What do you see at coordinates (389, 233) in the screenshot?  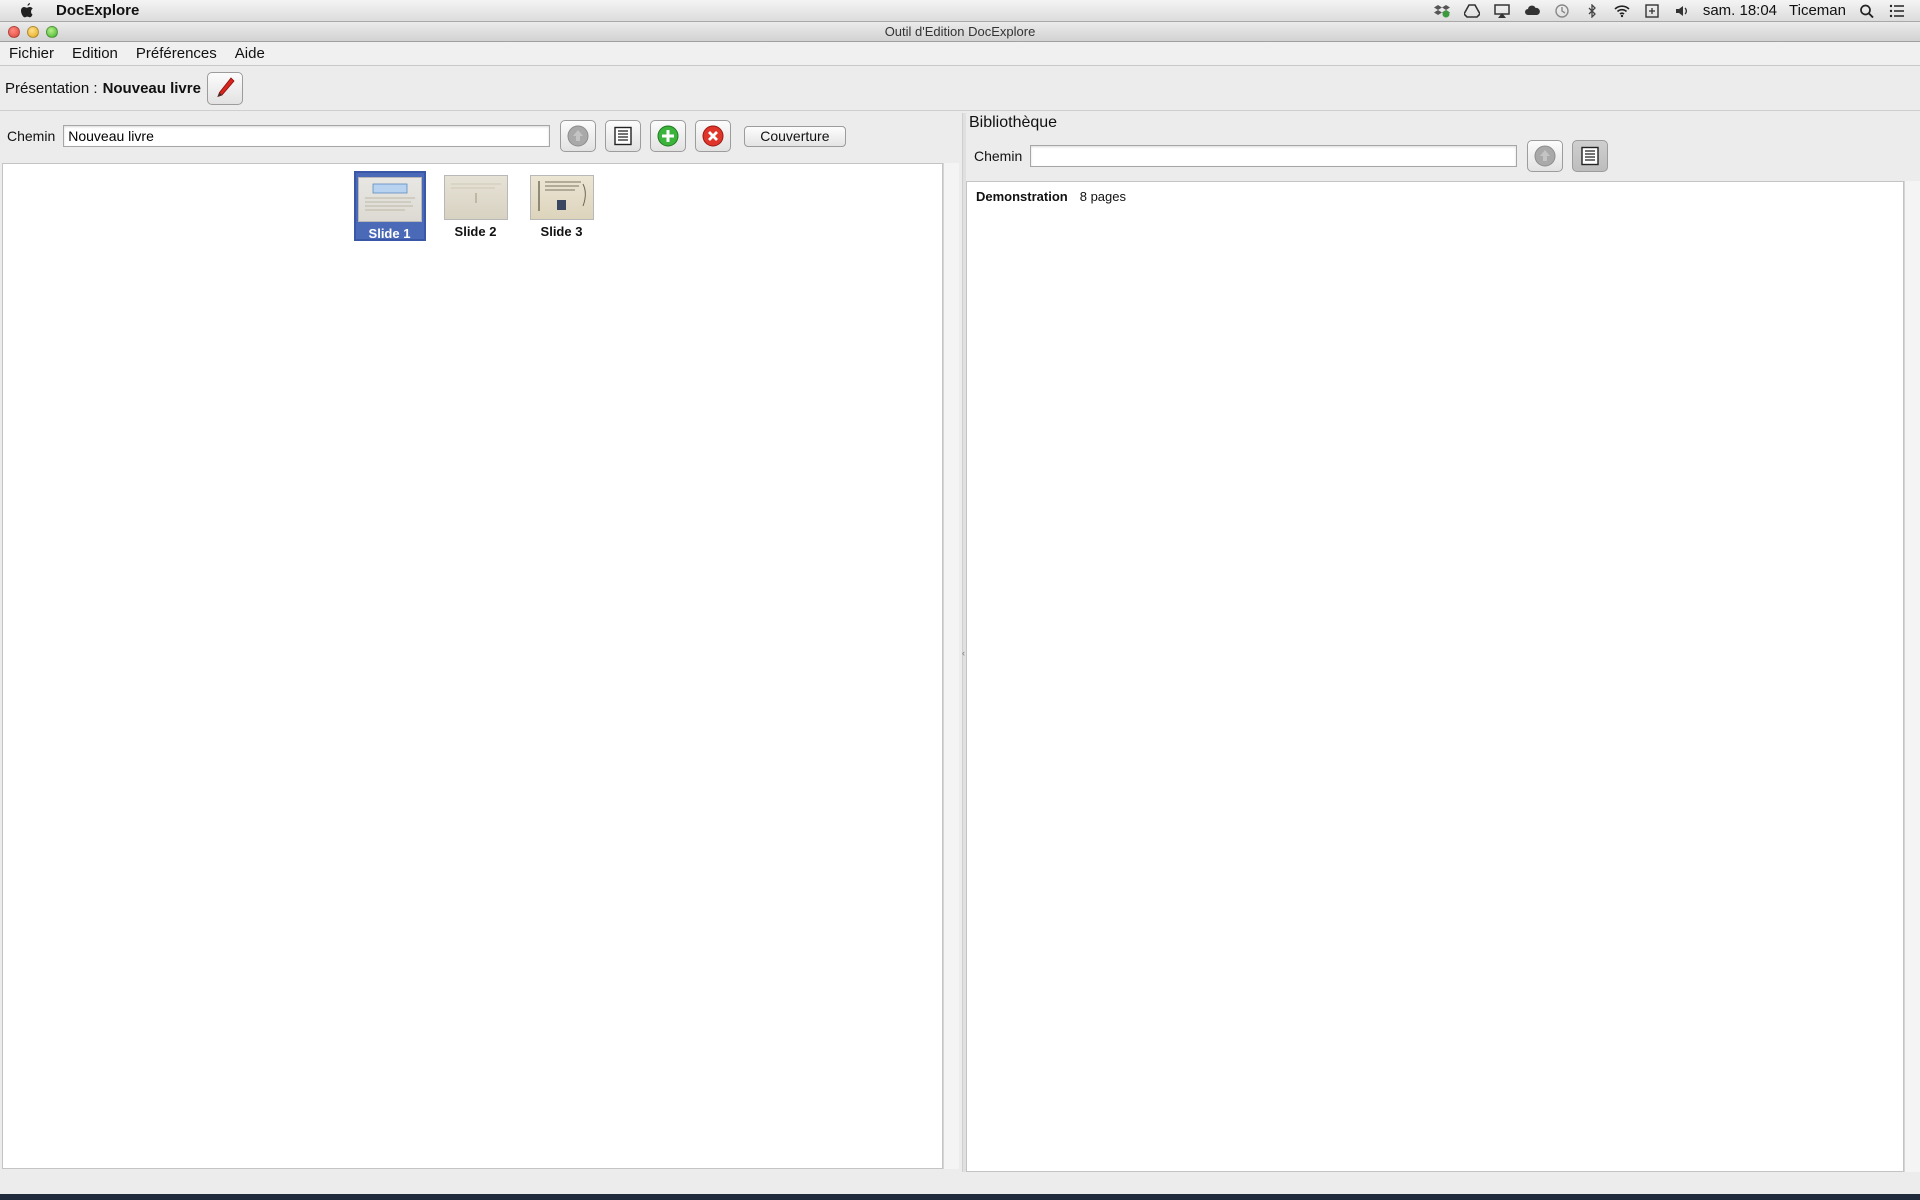 I see `slide-label: Slide 1` at bounding box center [389, 233].